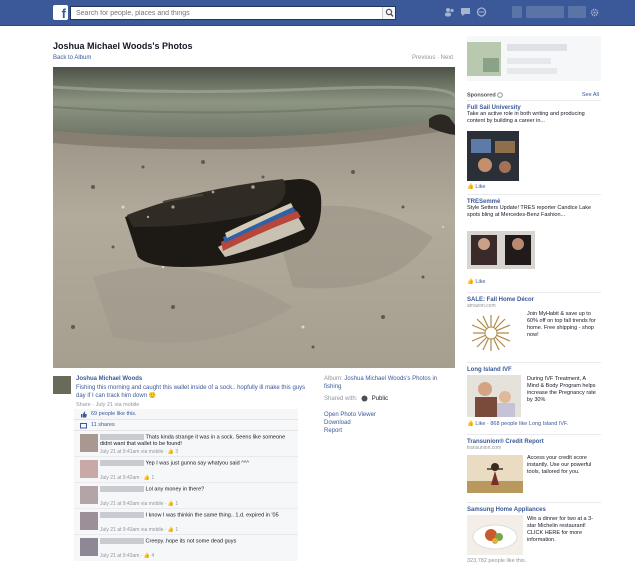  What do you see at coordinates (534, 510) in the screenshot?
I see `ad-title: Samsung Home Appliances` at bounding box center [534, 510].